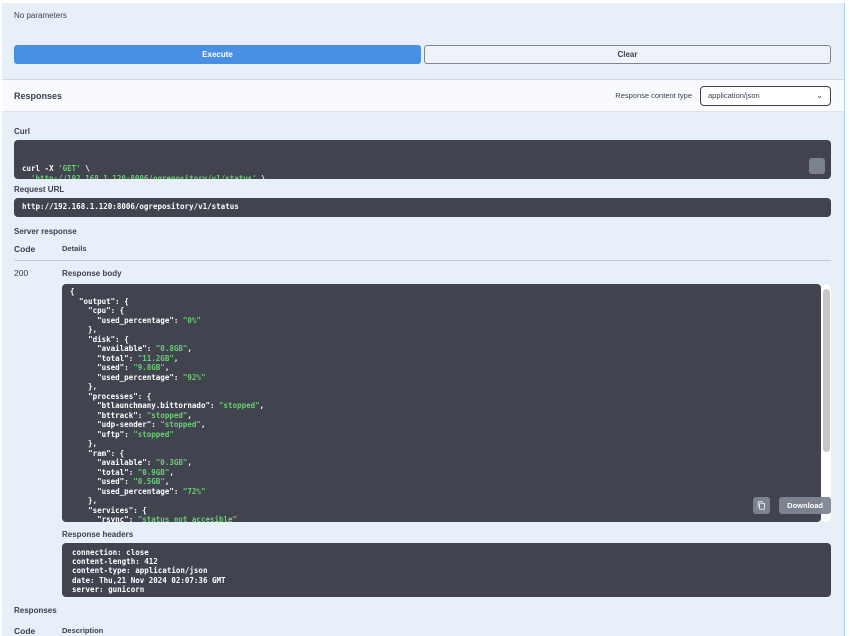 The image size is (850, 636). What do you see at coordinates (74, 248) in the screenshot?
I see `details-column-header: Details` at bounding box center [74, 248].